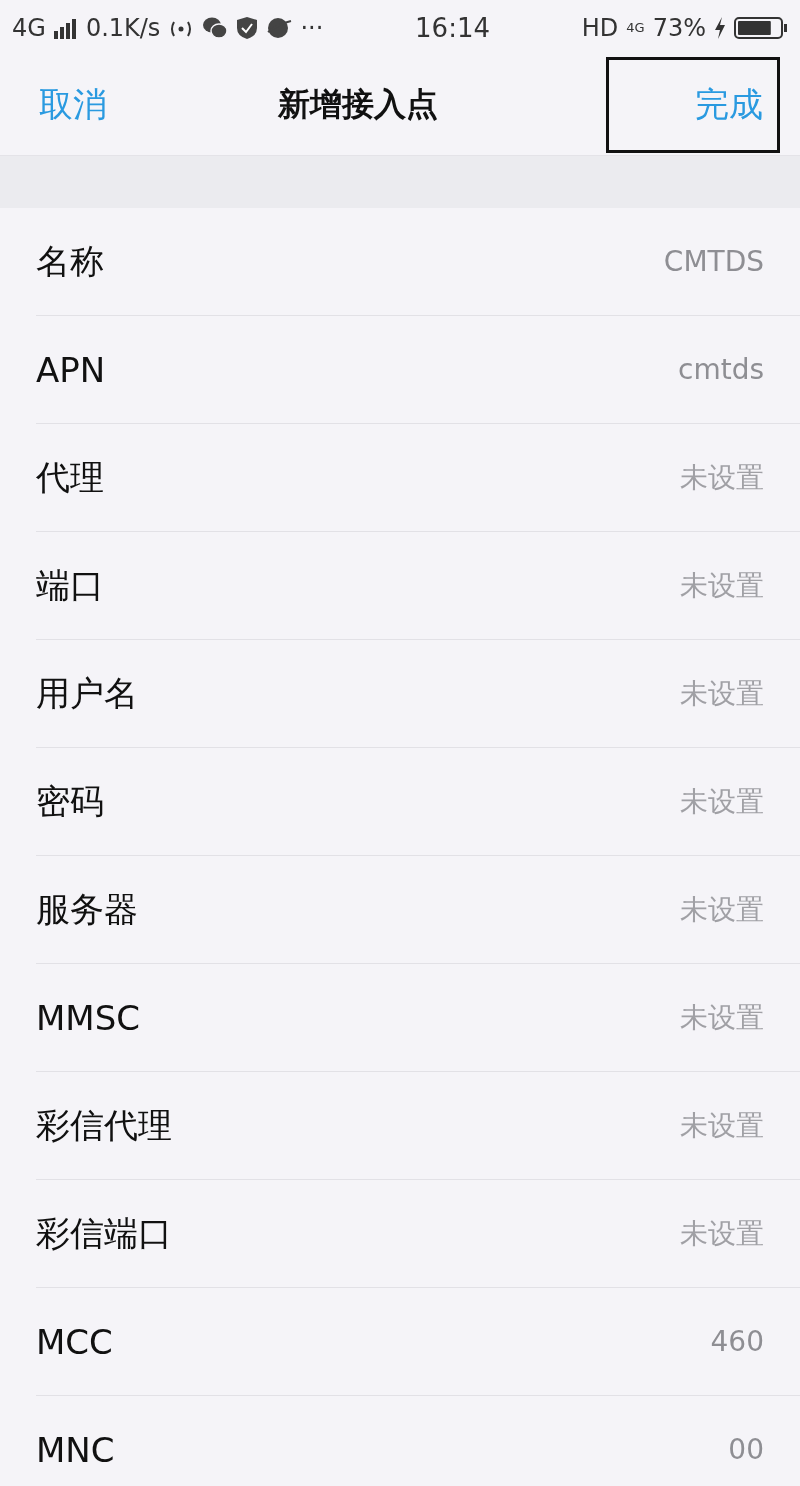 This screenshot has width=800, height=1486. I want to click on battery-text: 73%, so click(679, 27).